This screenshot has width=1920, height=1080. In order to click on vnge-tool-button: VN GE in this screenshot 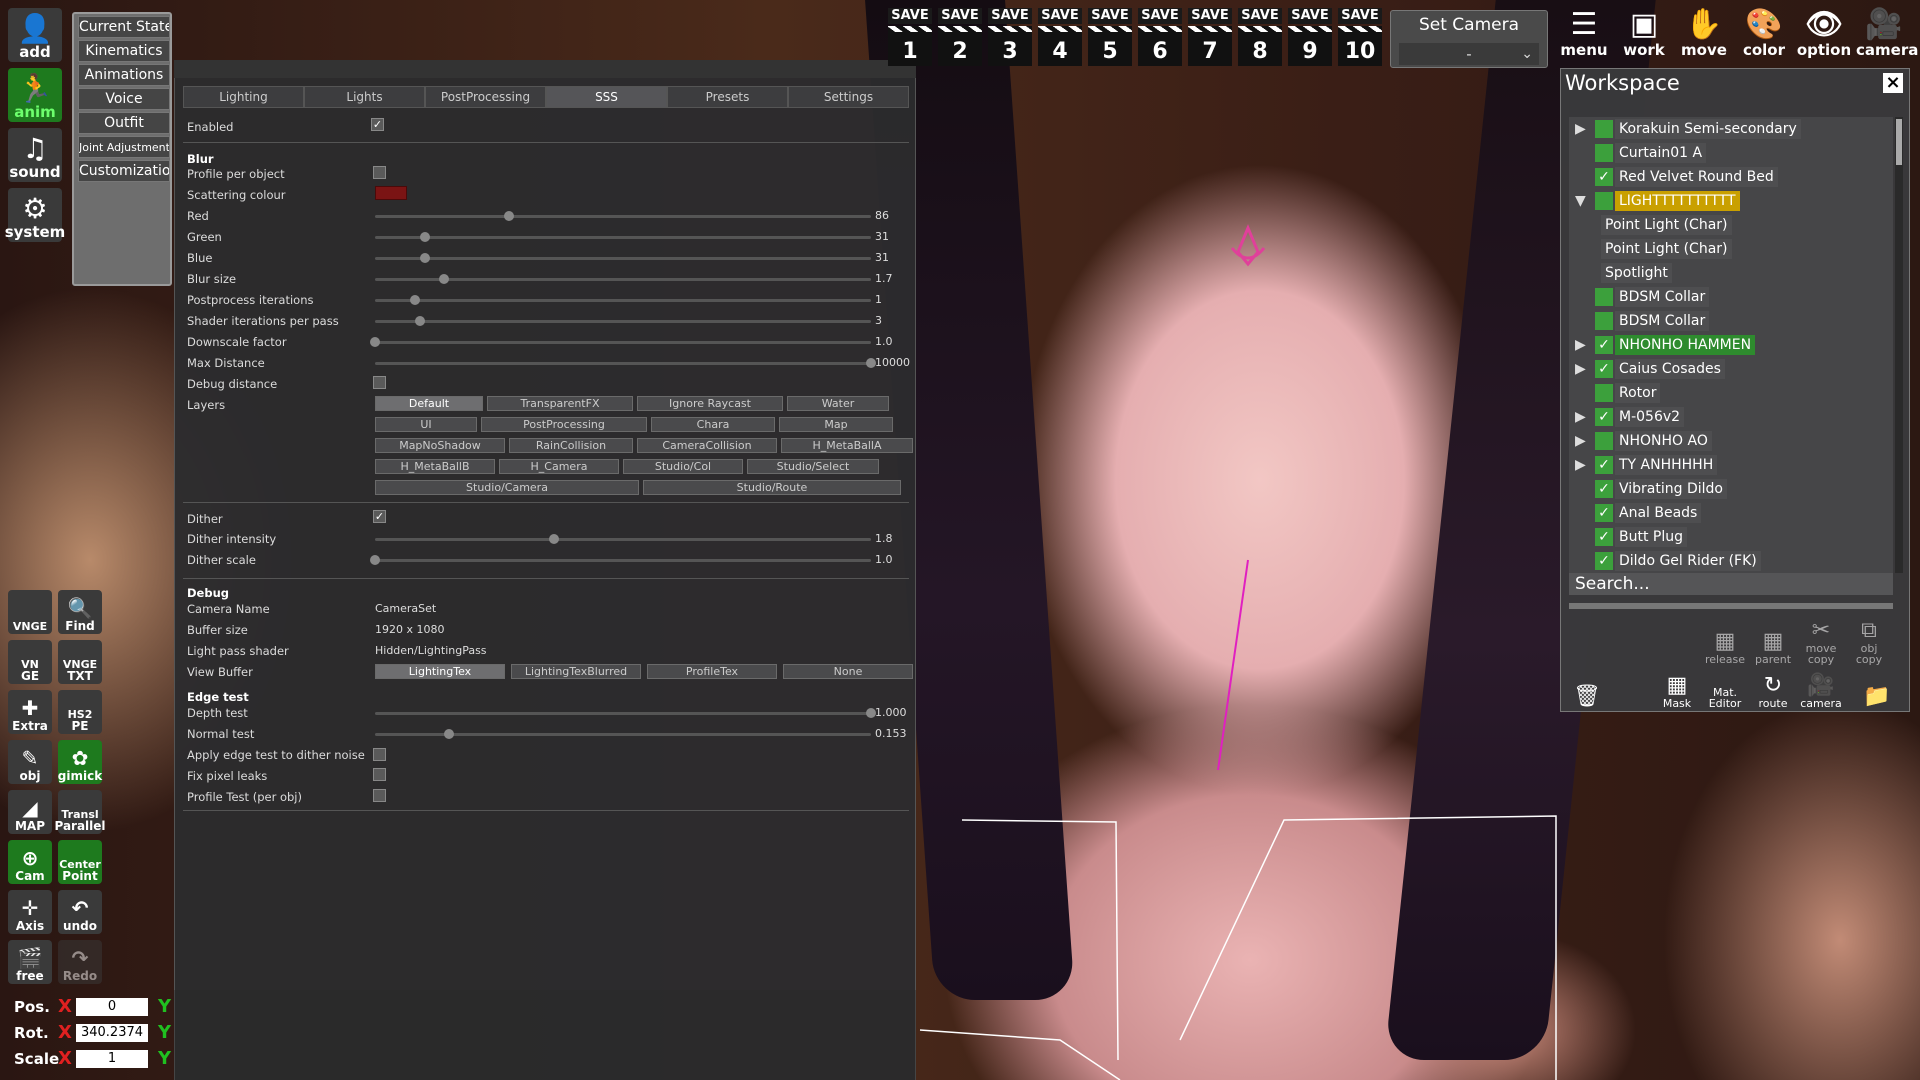, I will do `click(30, 662)`.